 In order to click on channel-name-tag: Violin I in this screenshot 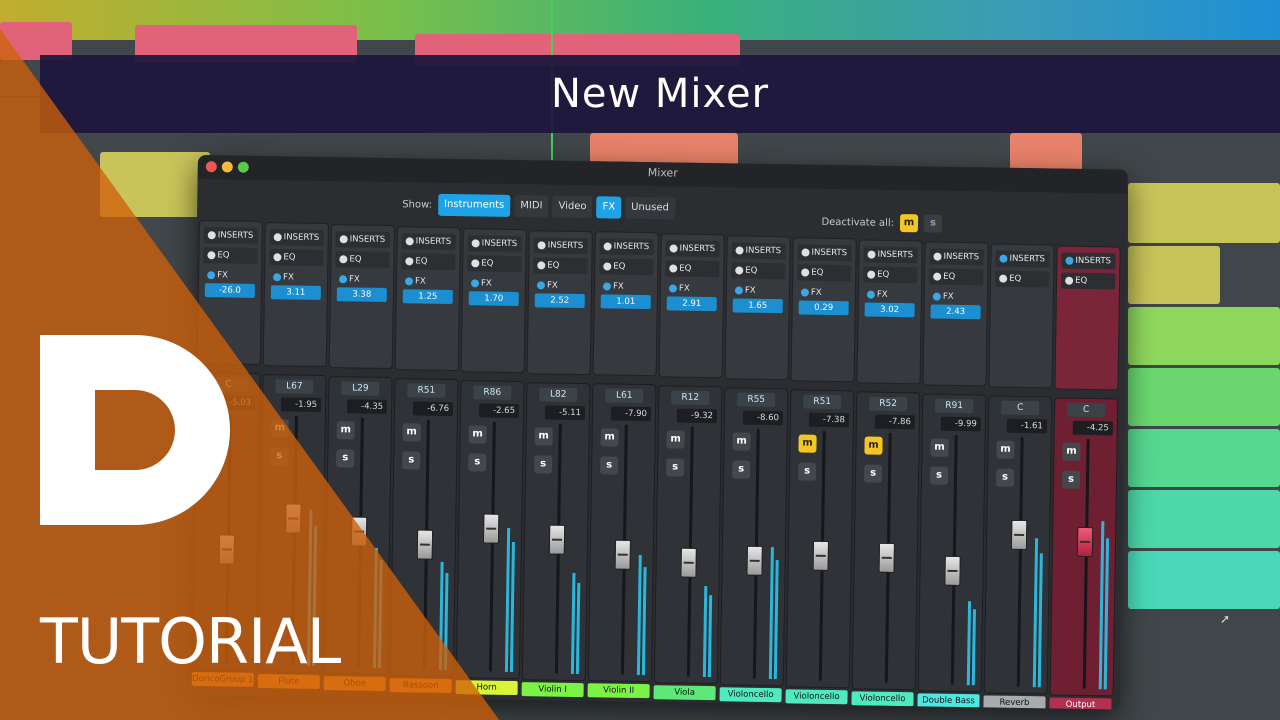, I will do `click(552, 689)`.